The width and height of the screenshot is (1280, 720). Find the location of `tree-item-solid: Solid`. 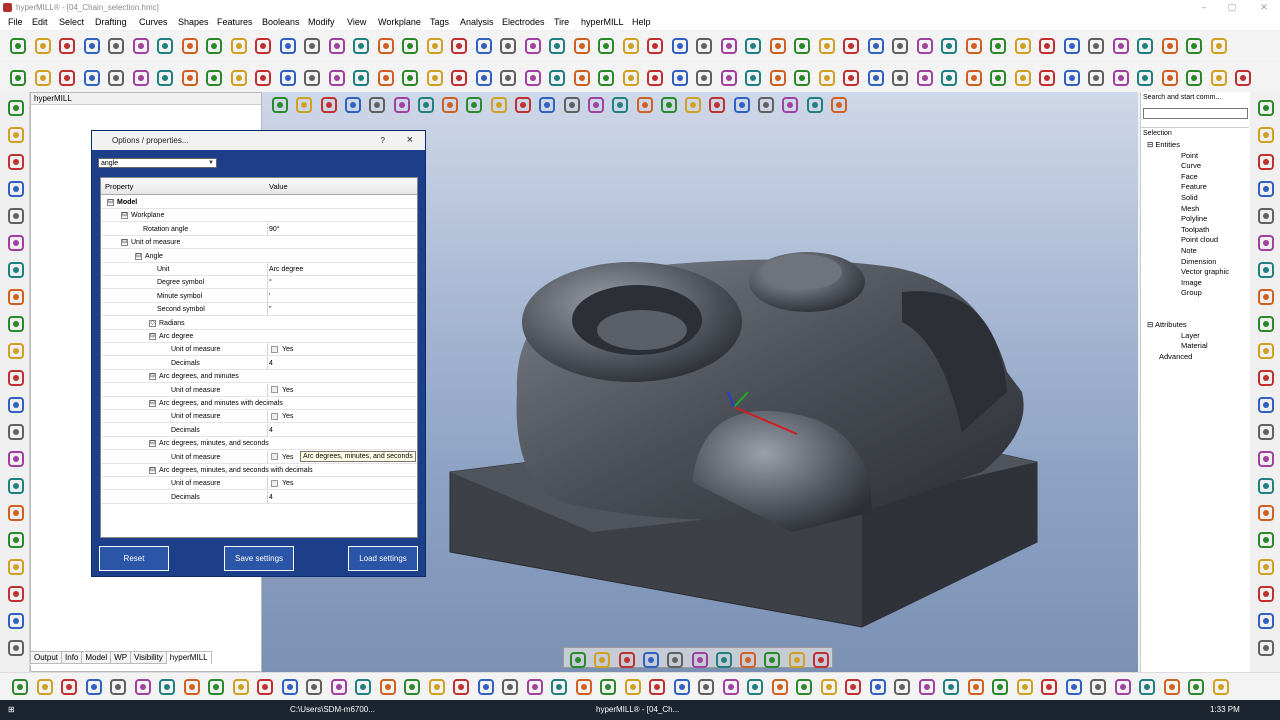

tree-item-solid: Solid is located at coordinates (1189, 198).